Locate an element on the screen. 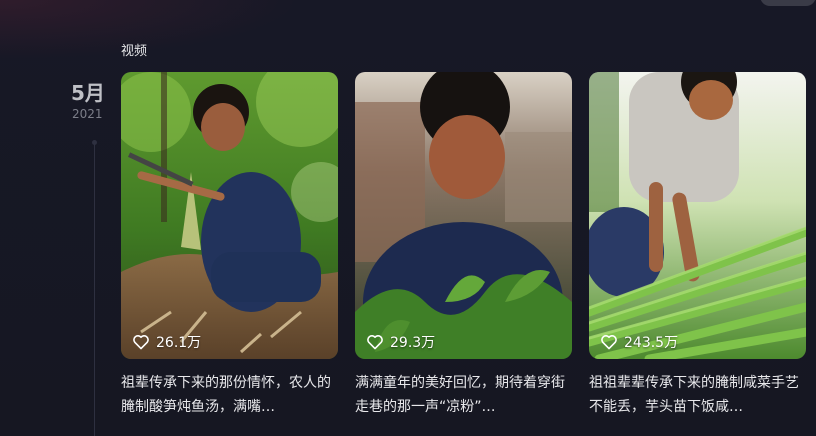  like-count-value: 243.5万 is located at coordinates (651, 343).